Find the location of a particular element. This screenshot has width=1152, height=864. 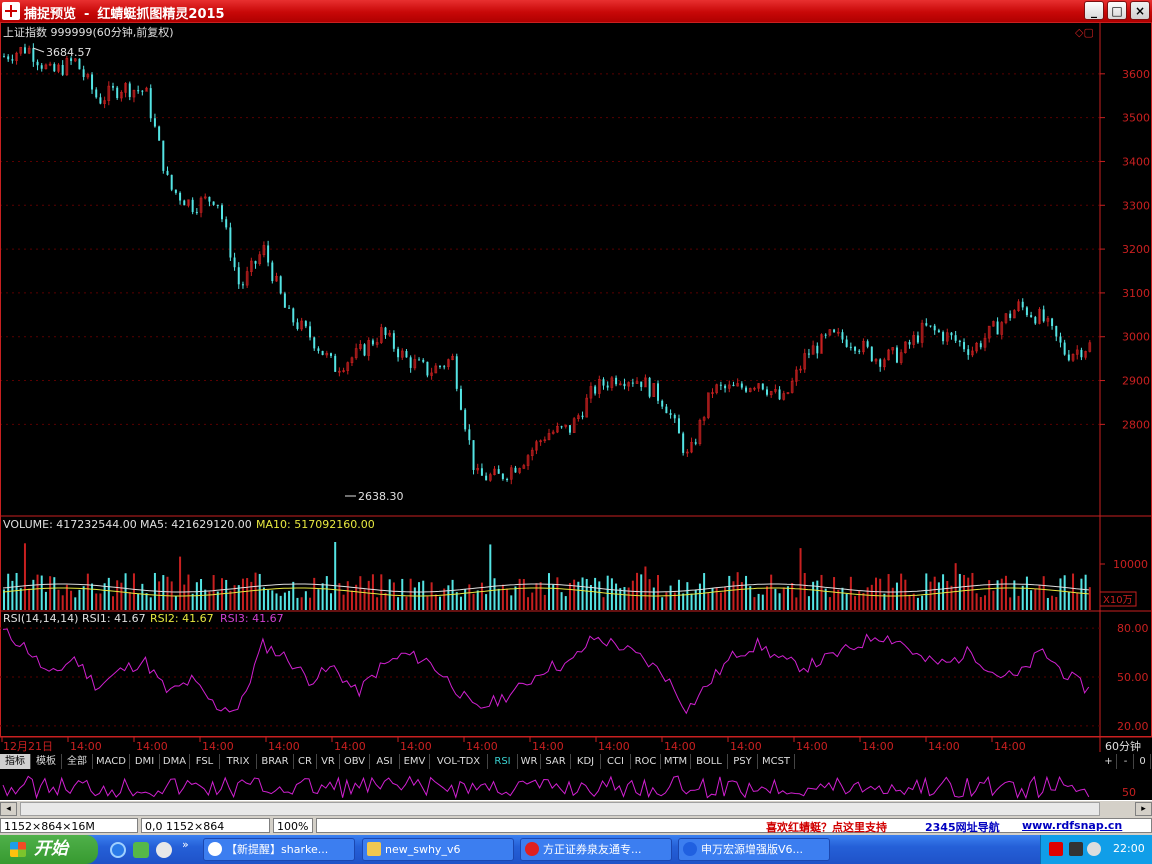

minimize-button: _ is located at coordinates (1094, 10).